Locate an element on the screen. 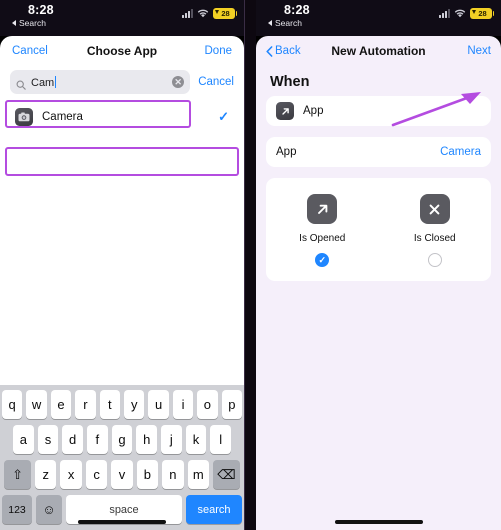 This screenshot has width=501, height=530. list-item-label: Camera is located at coordinates (62, 117).